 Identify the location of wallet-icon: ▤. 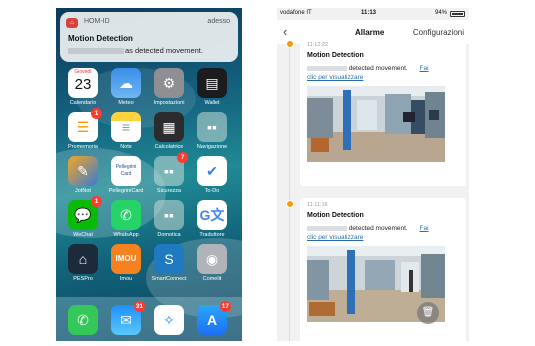
(212, 83).